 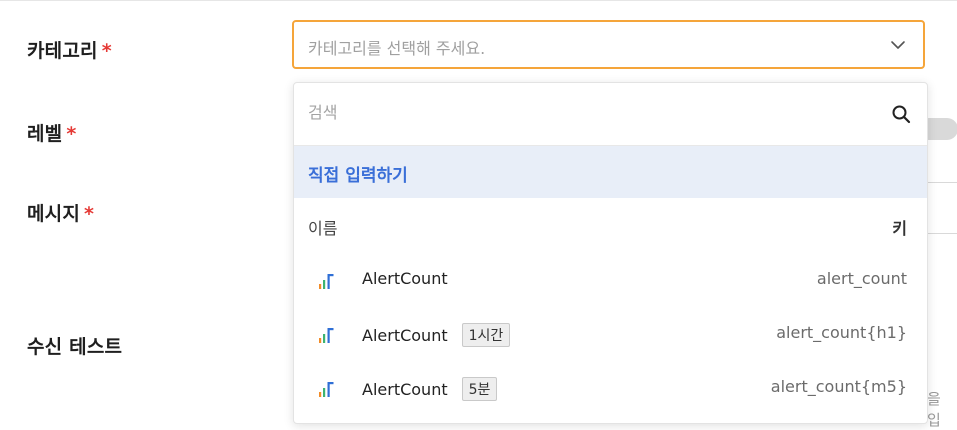 I want to click on top-divider, so click(x=478, y=0).